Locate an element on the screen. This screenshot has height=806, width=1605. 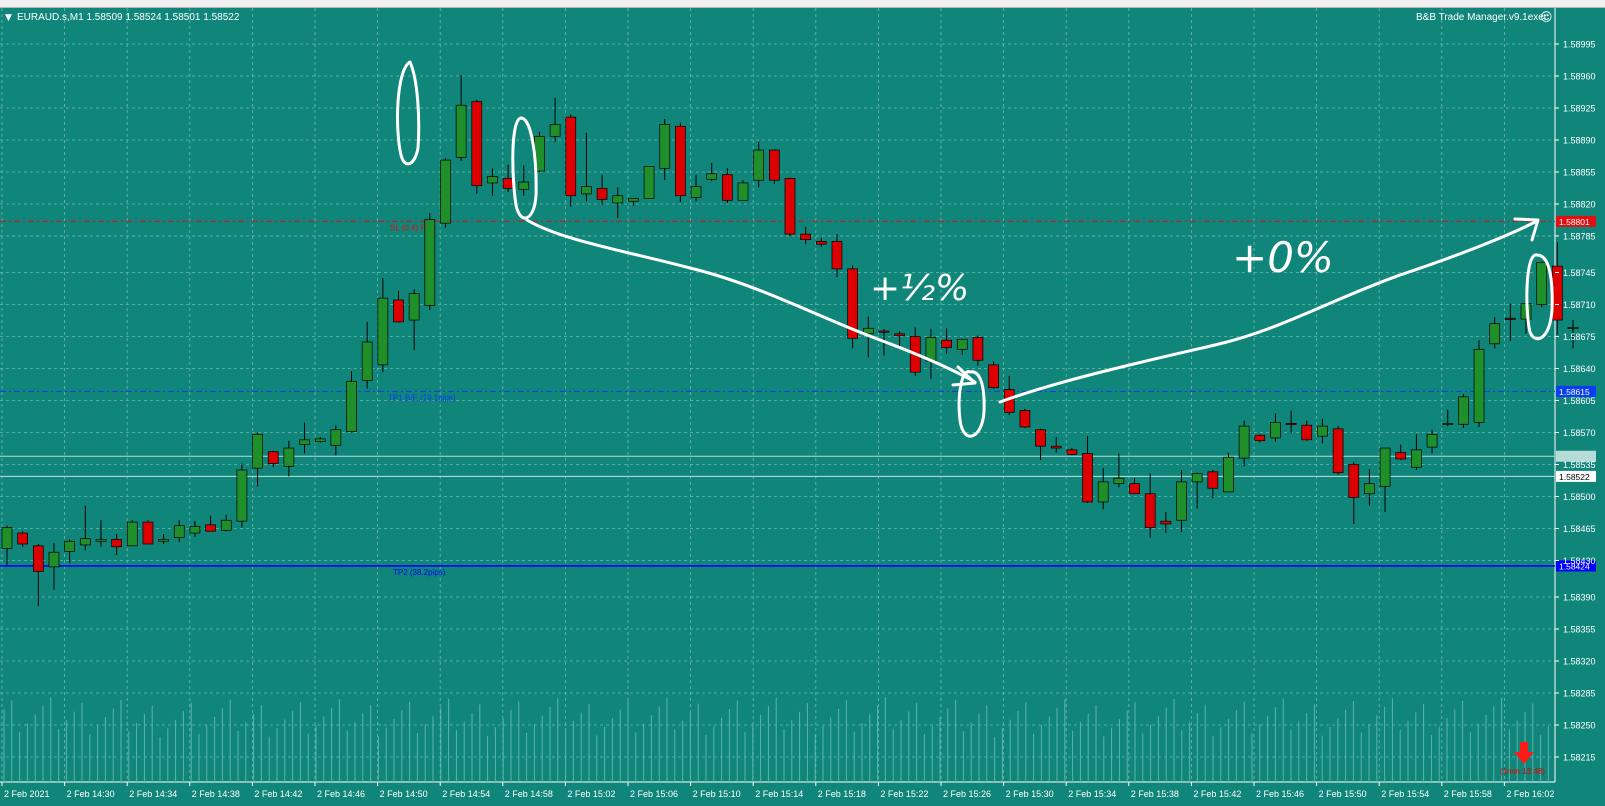
smiley-icon: ☺ is located at coordinates (1546, 17).